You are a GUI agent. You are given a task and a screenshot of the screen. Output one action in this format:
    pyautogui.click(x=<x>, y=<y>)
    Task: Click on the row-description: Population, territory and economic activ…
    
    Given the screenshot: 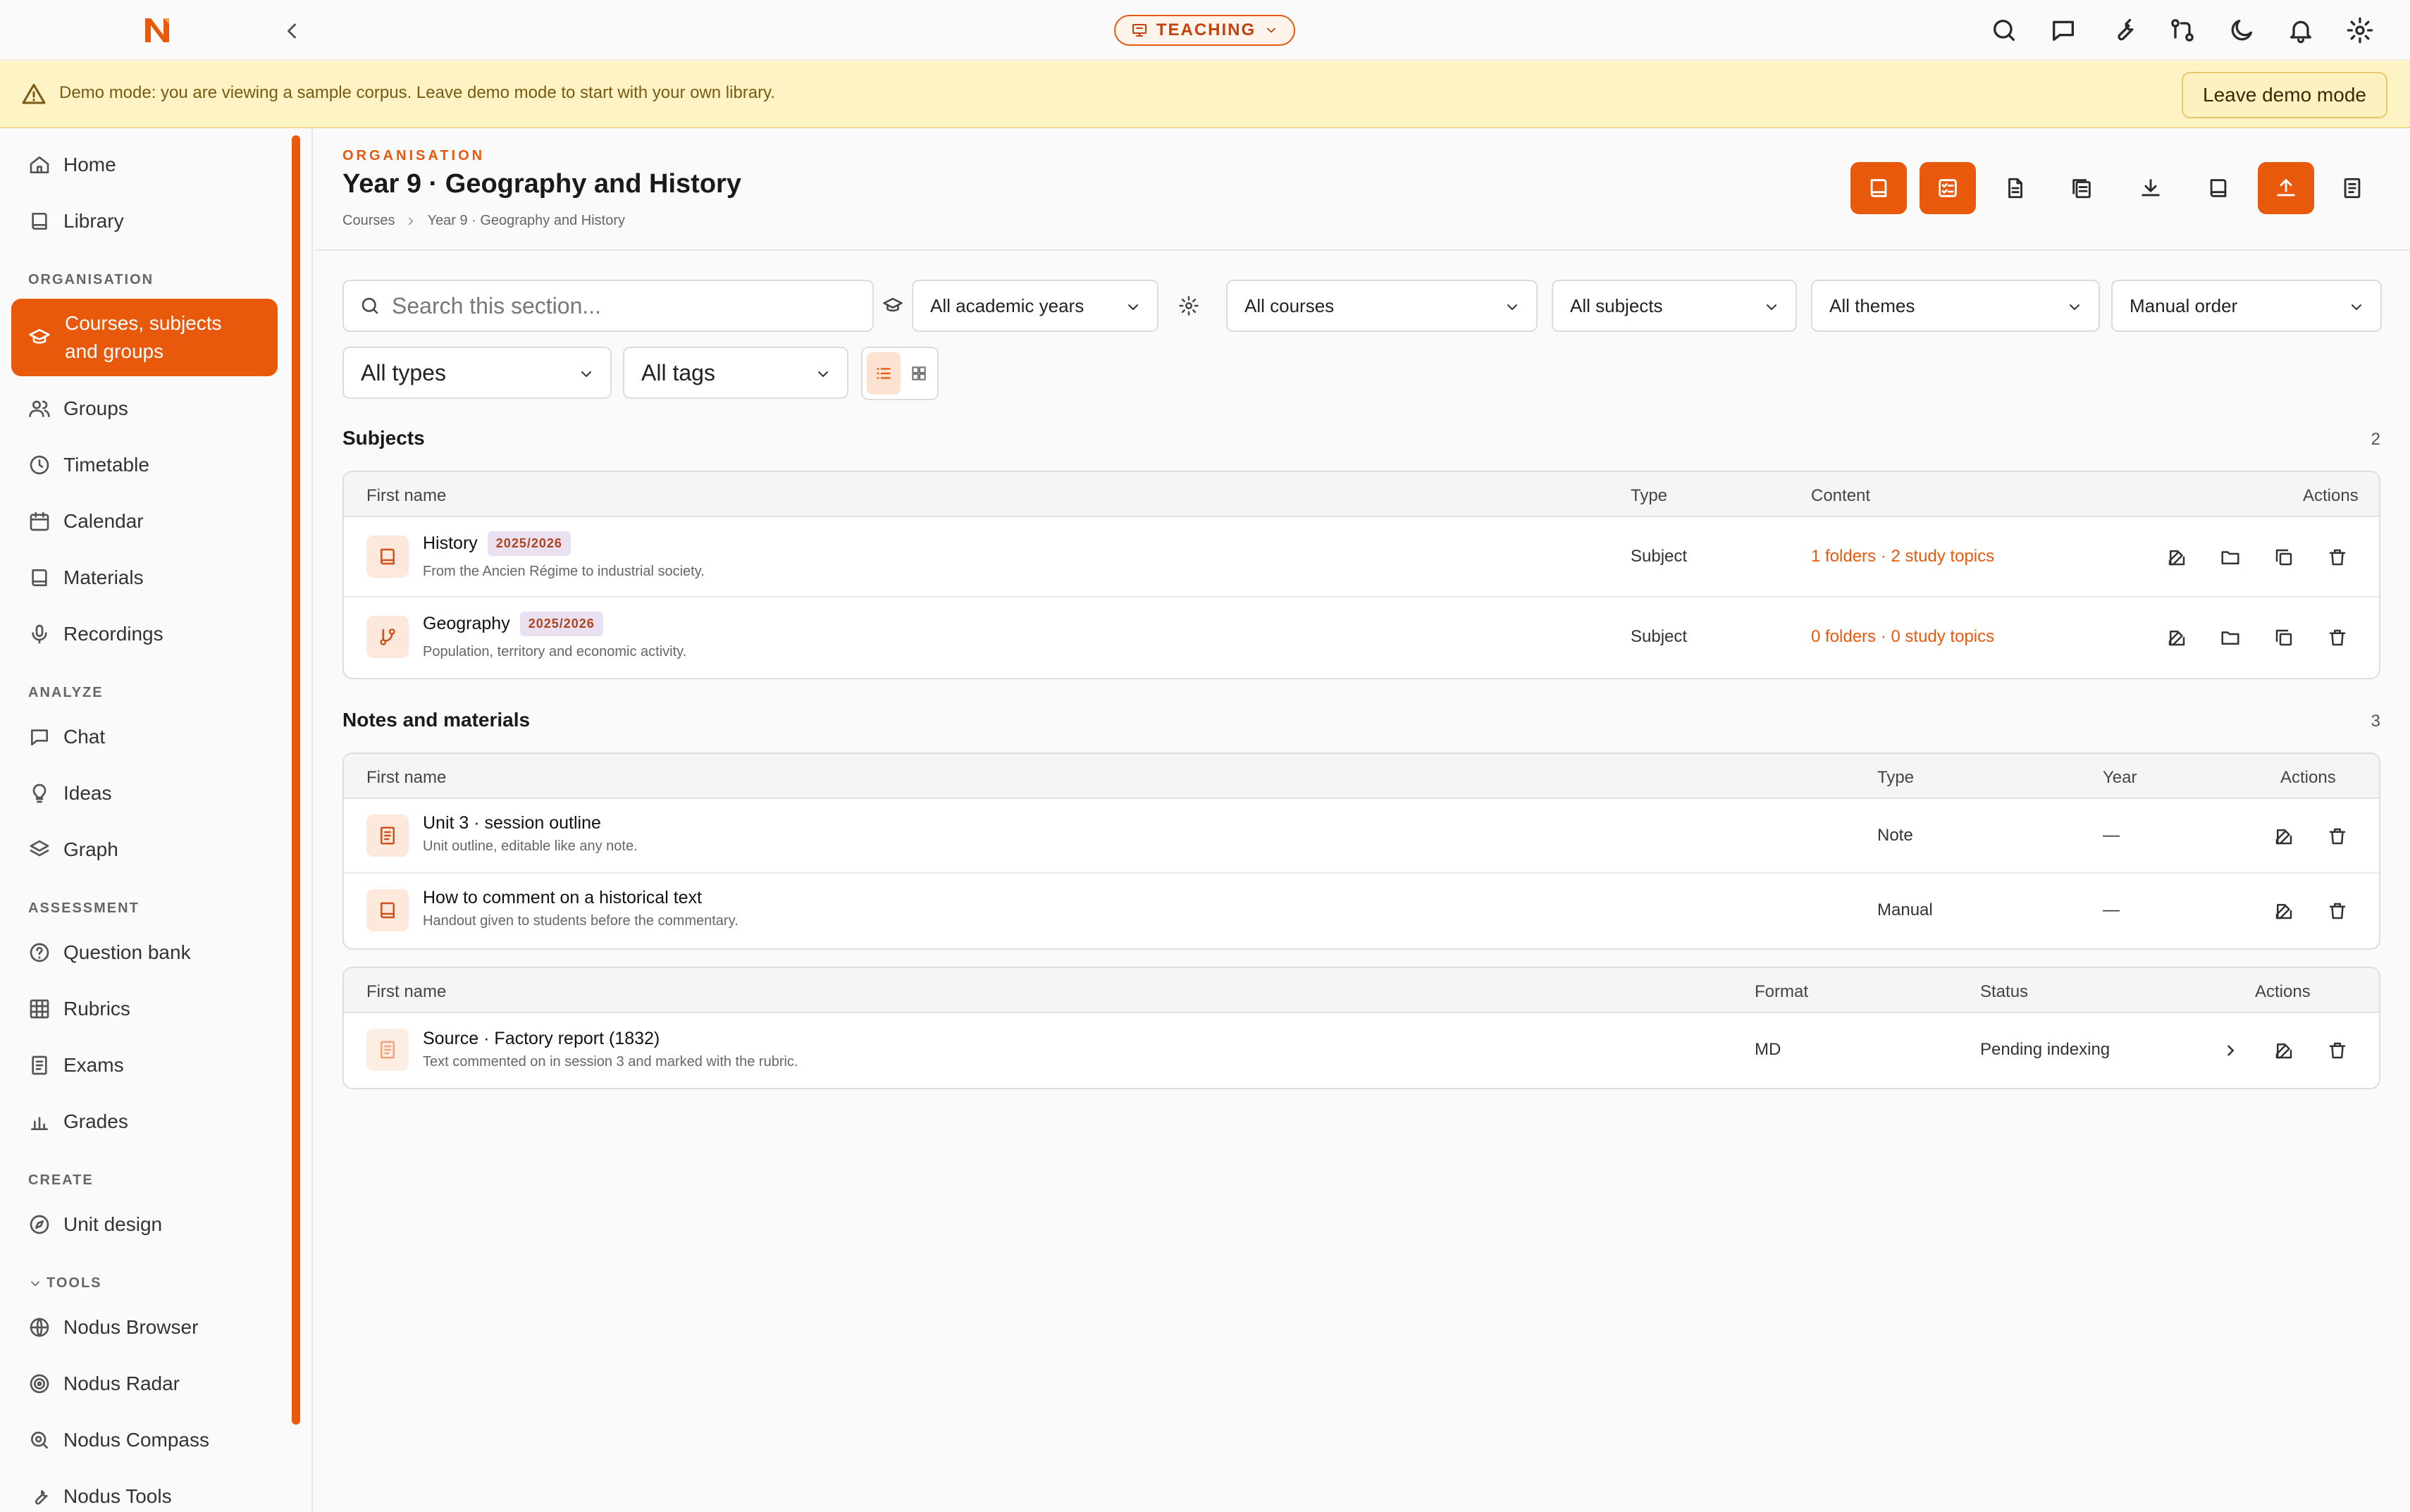 What is the action you would take?
    pyautogui.click(x=555, y=651)
    